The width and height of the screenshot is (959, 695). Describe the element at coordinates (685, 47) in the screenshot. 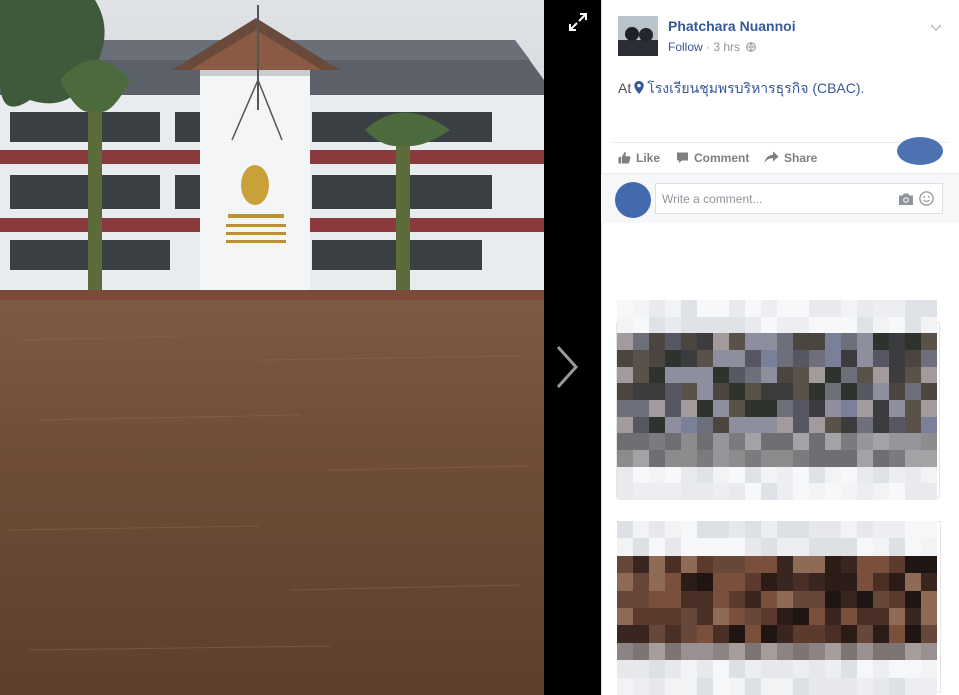

I see `follow-link: Follow` at that location.